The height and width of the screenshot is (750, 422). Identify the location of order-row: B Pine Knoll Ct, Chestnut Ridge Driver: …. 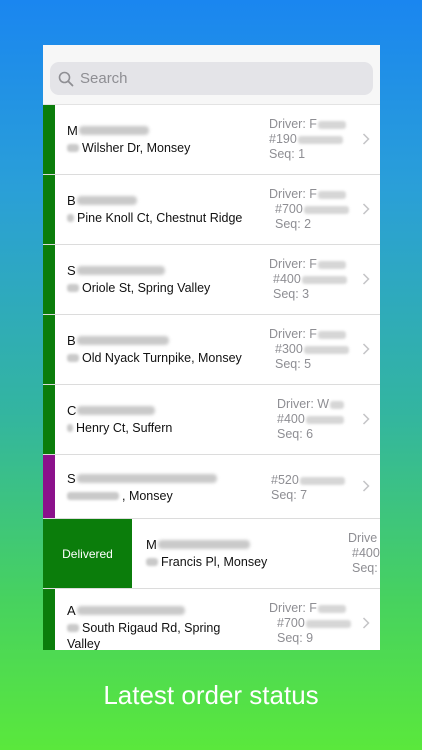
(211, 210).